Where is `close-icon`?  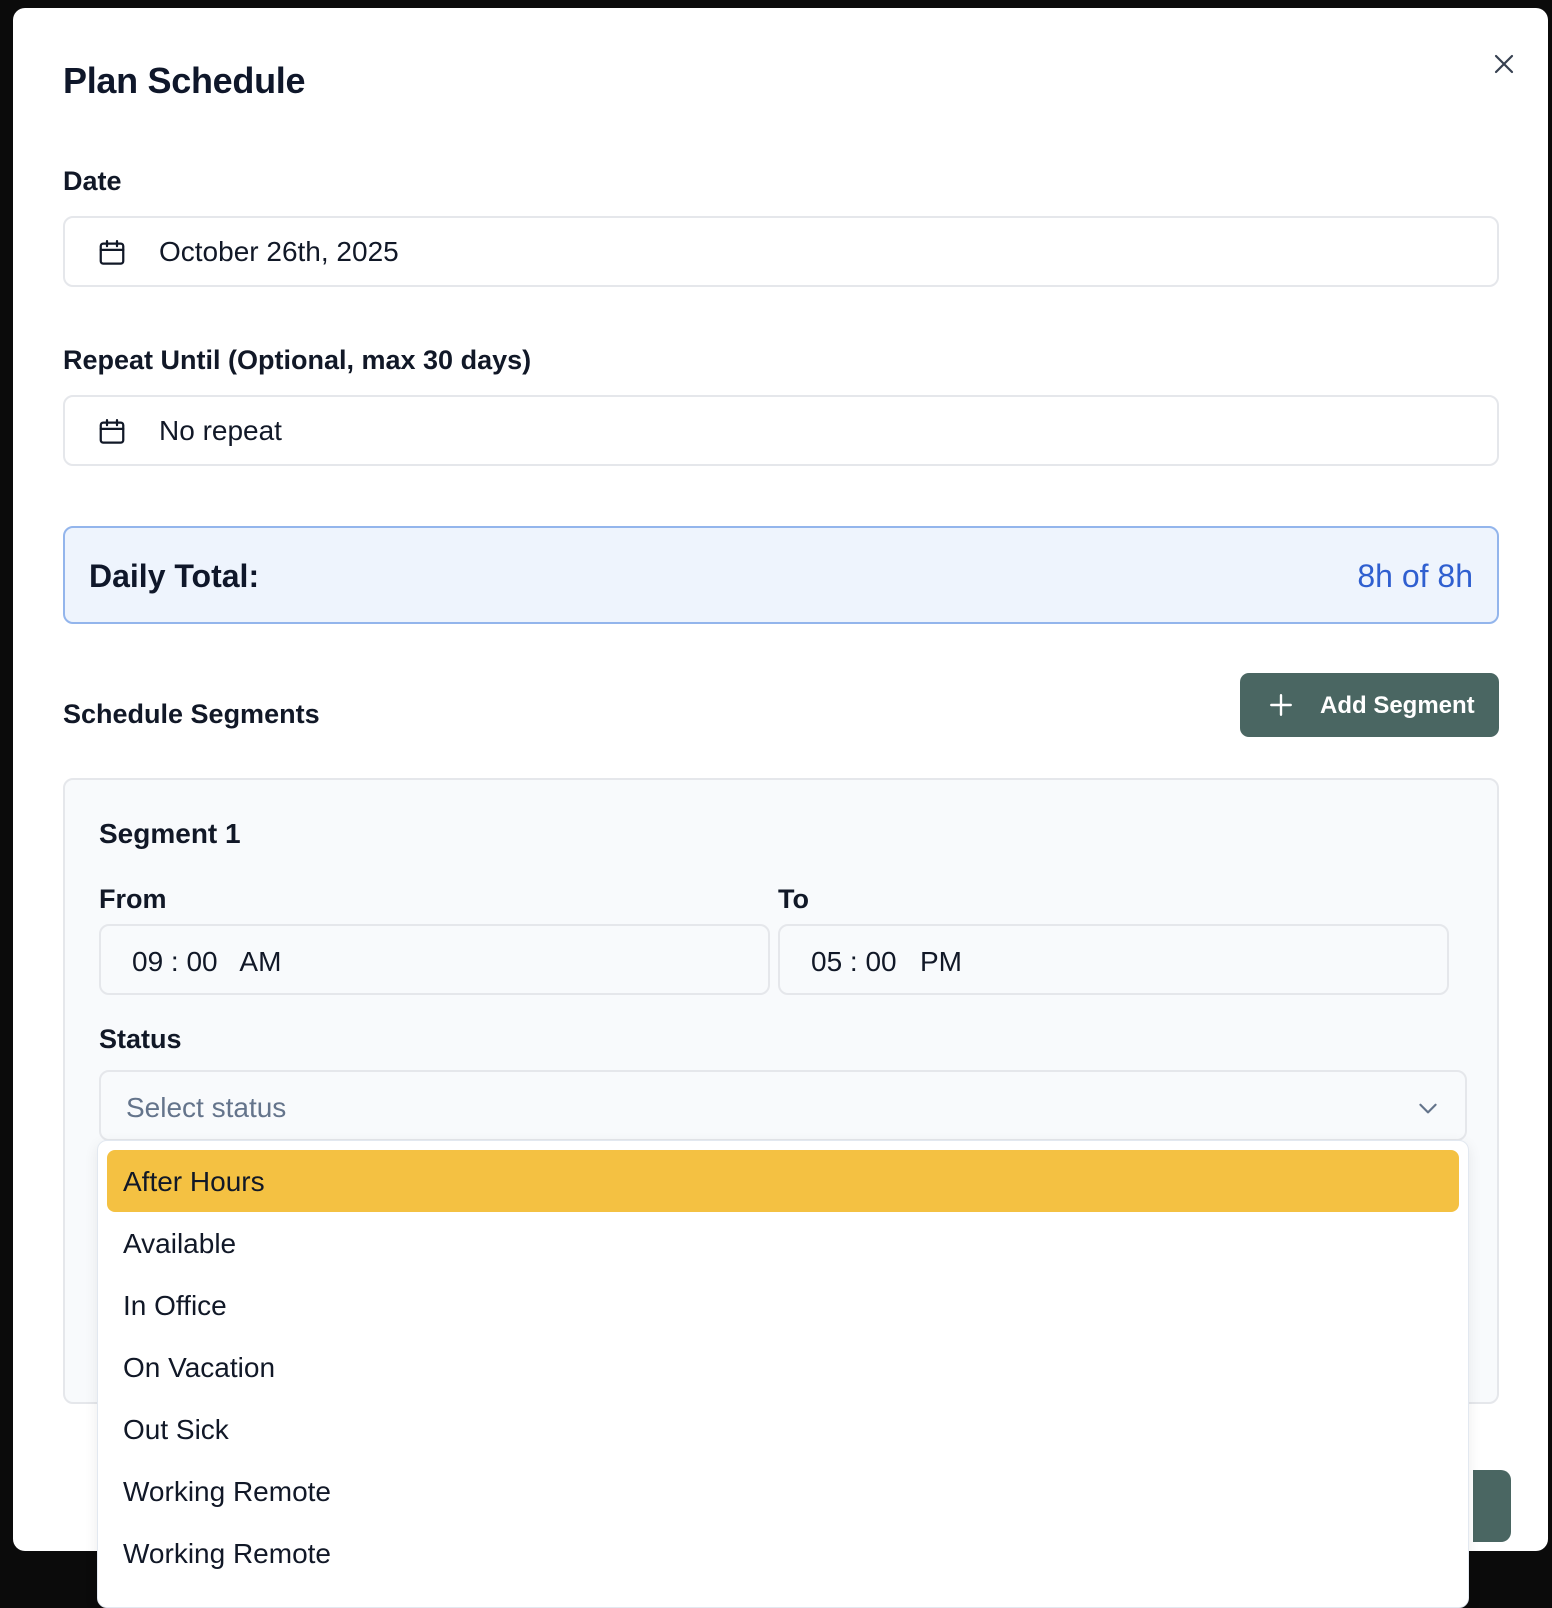
close-icon is located at coordinates (1504, 64).